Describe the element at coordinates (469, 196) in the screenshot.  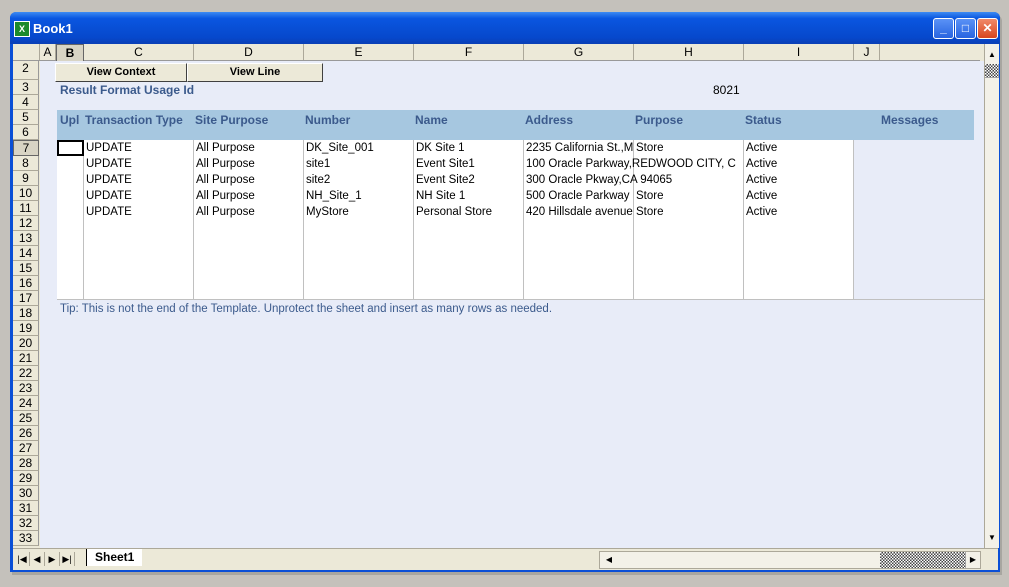
I see `cell-name: NH Site 1` at that location.